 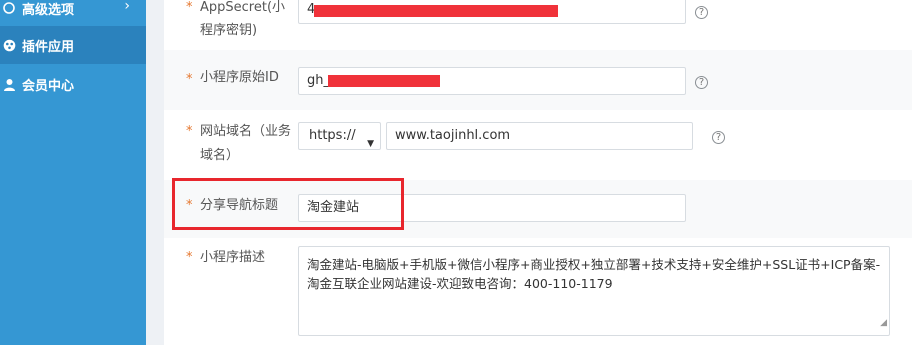 What do you see at coordinates (246, 131) in the screenshot?
I see `domain-label-line1: 网站域名（业务` at bounding box center [246, 131].